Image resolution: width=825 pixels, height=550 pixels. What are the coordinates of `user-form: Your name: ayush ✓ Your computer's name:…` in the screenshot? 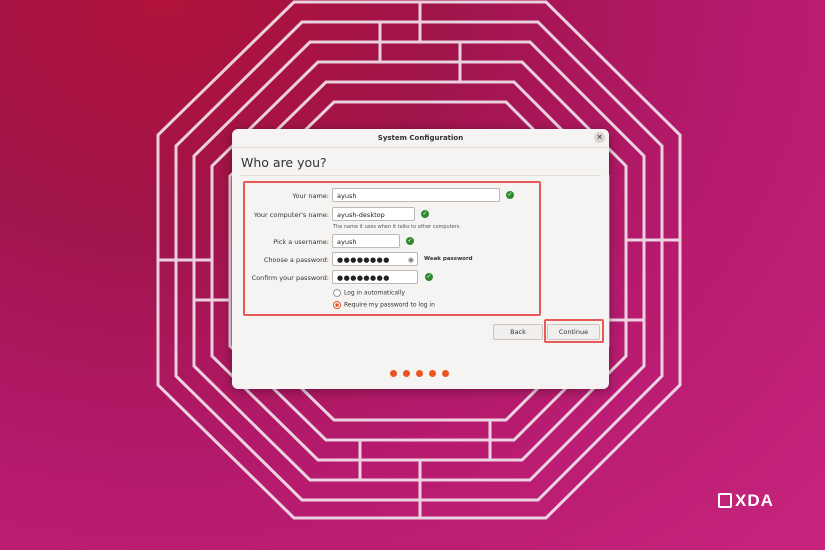 It's located at (392, 248).